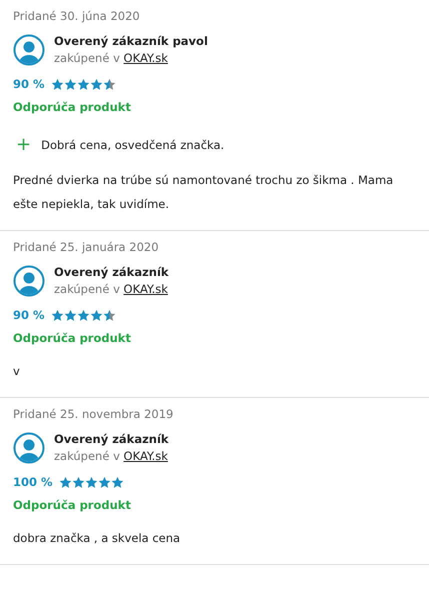  Describe the element at coordinates (86, 247) in the screenshot. I see `review-date: Pridané 25. januára 2020` at that location.